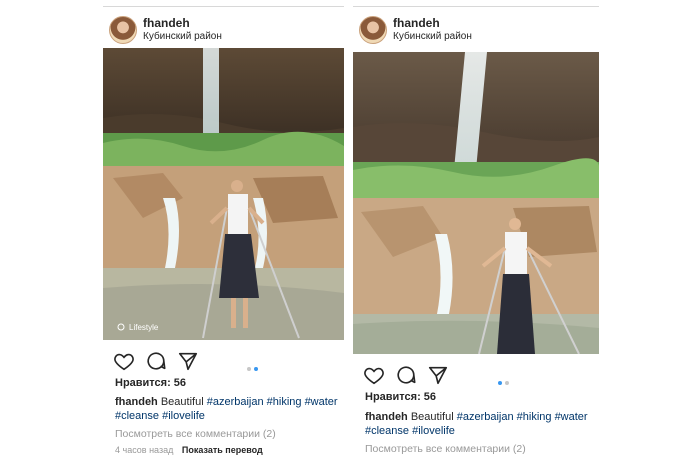  Describe the element at coordinates (222, 450) in the screenshot. I see `show-translation-link: Показать перевод` at that location.